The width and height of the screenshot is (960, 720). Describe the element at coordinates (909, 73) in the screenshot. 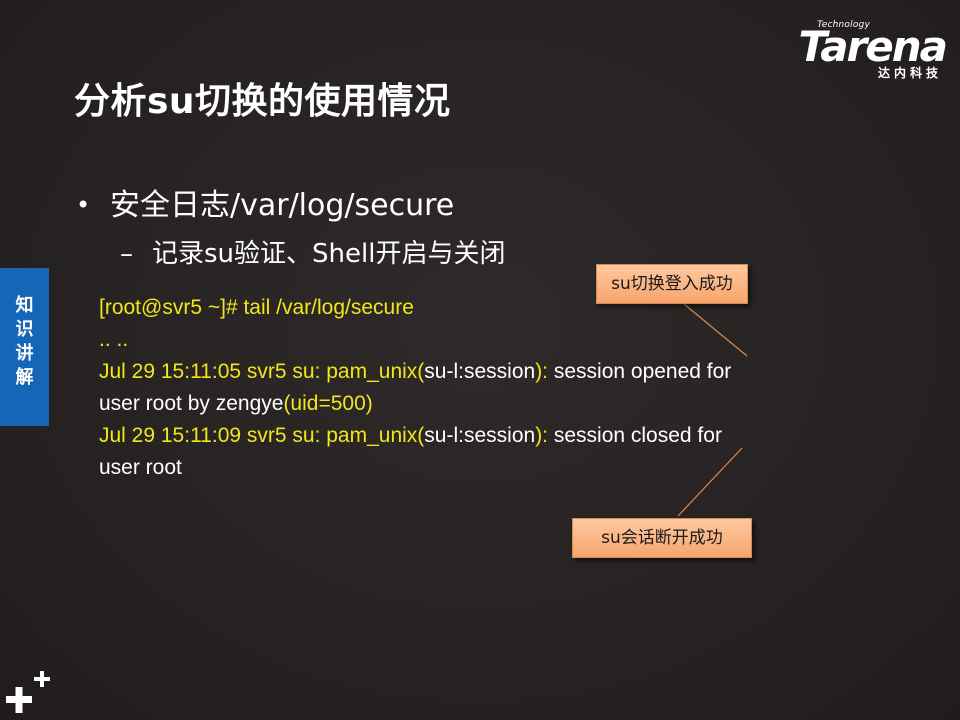

I see `logo-chinese-text: 达内科技` at that location.